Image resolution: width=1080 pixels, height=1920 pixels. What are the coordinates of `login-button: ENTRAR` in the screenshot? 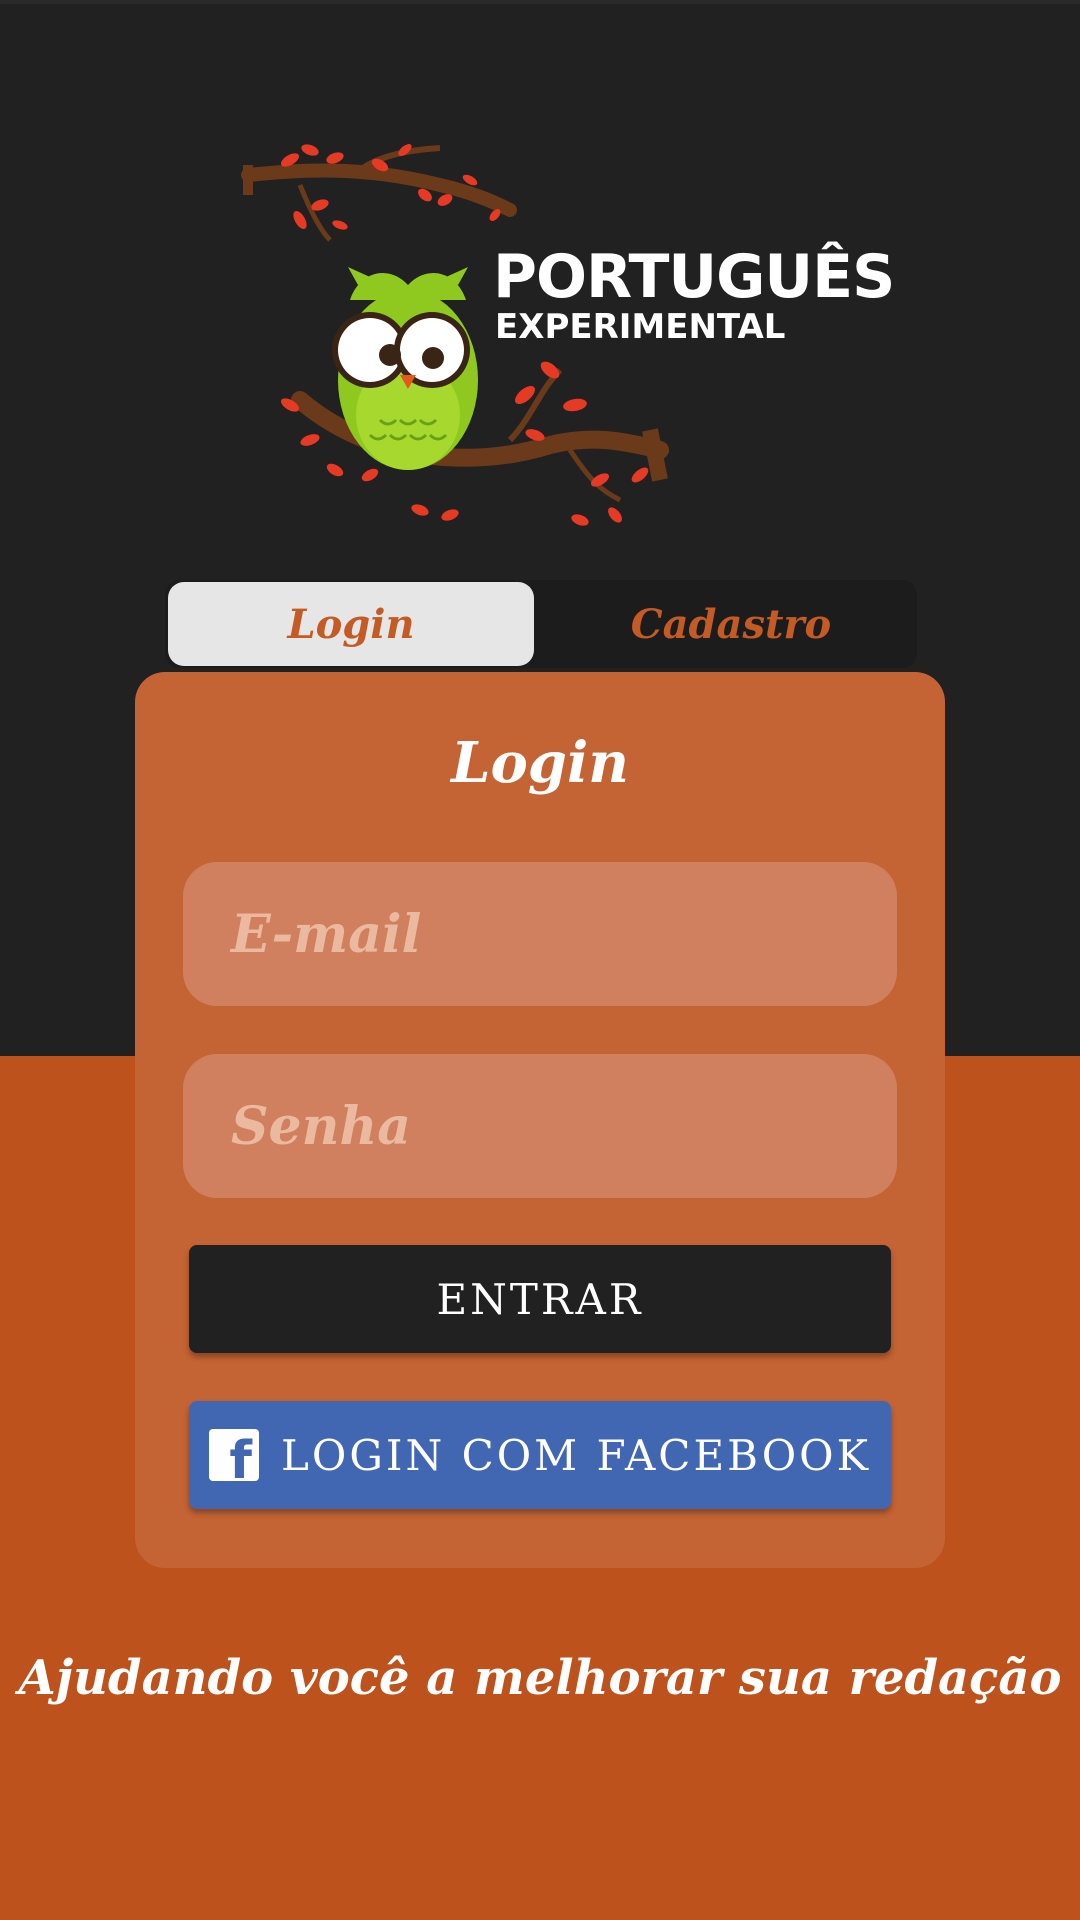 It's located at (540, 1299).